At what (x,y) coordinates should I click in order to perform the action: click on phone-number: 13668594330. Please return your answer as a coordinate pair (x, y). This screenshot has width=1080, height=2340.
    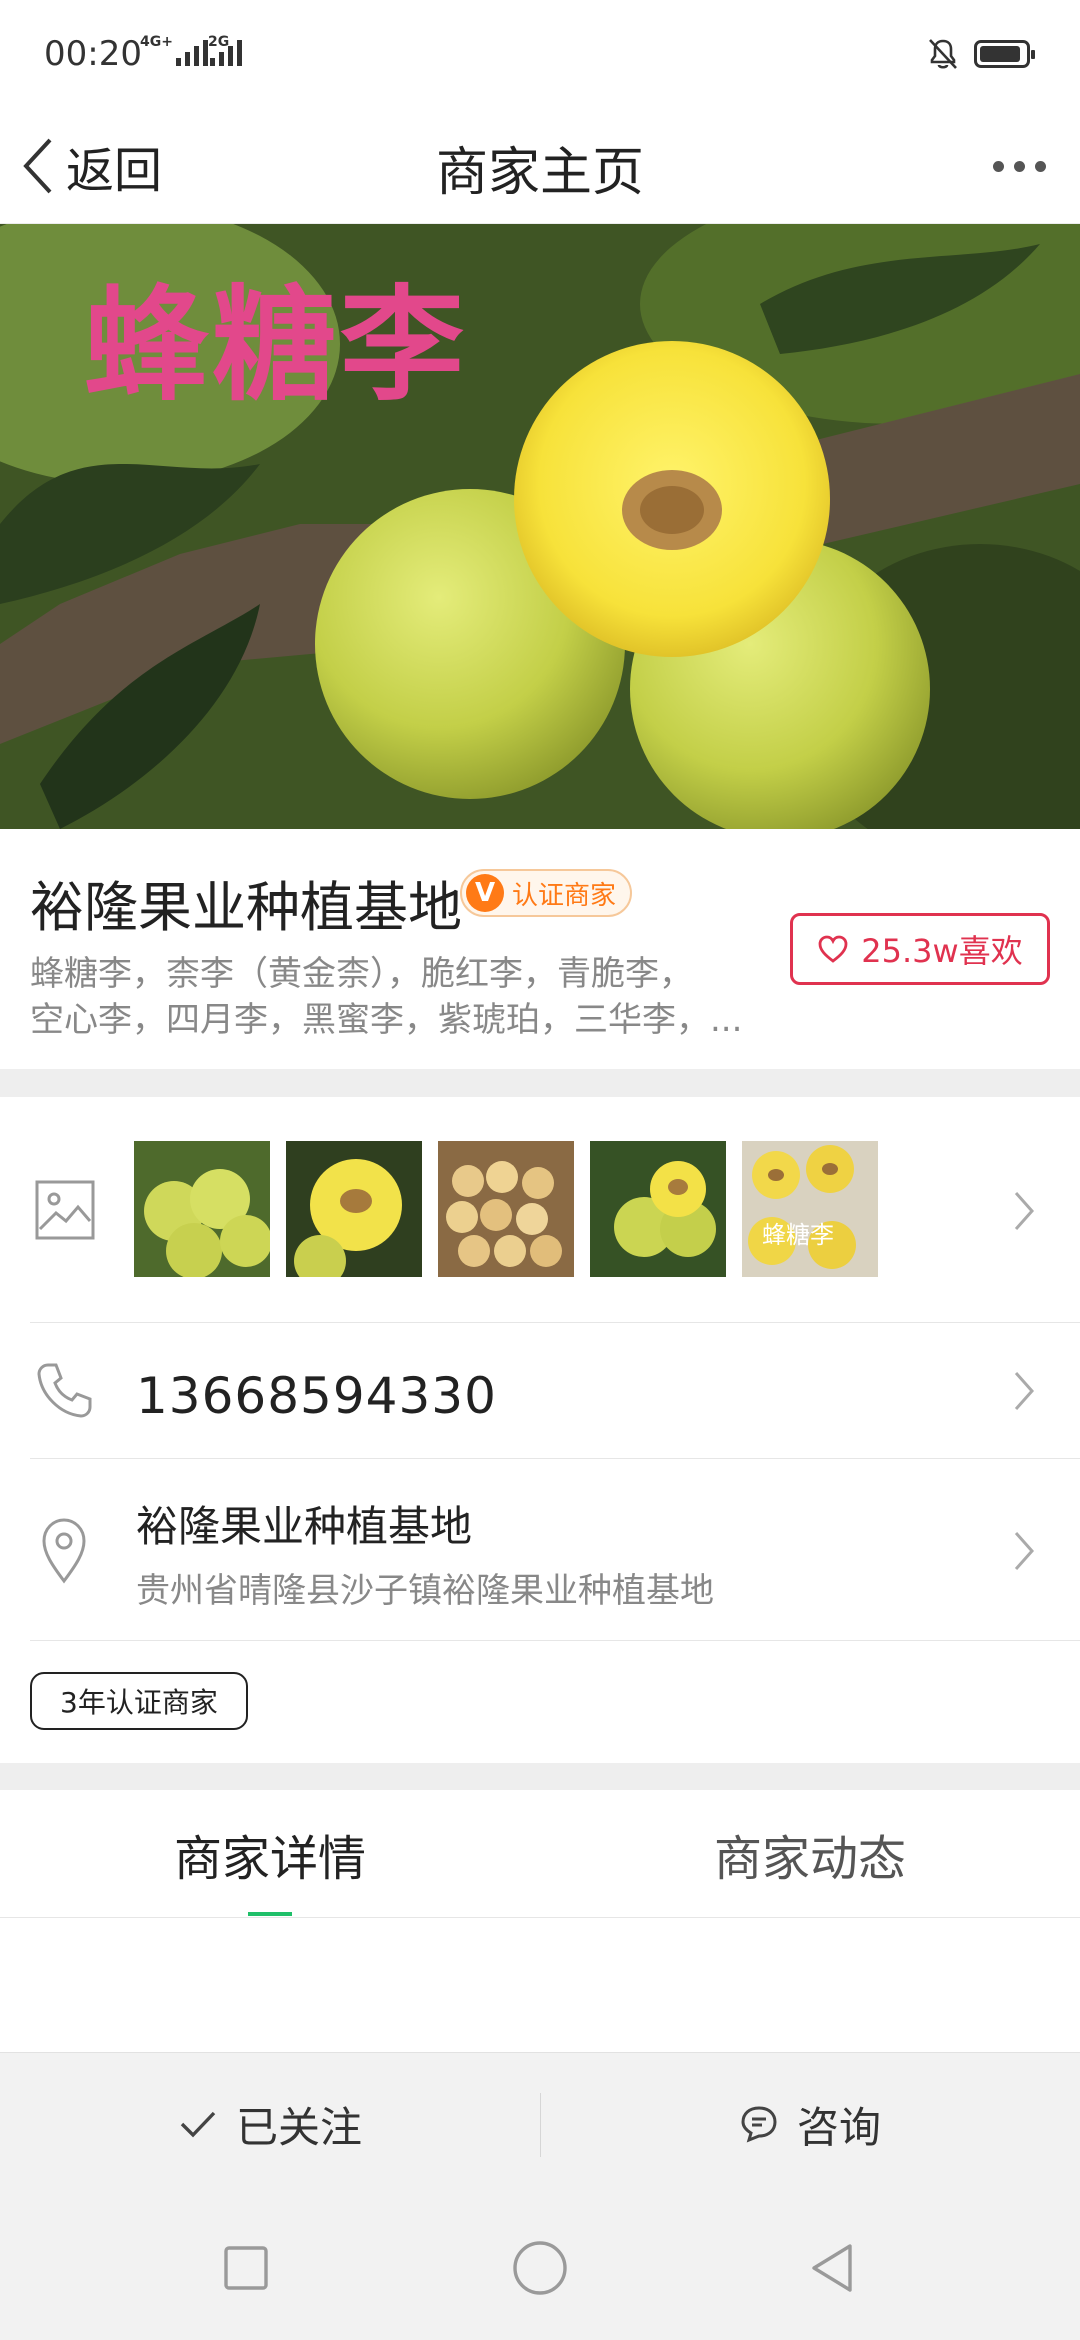
    Looking at the image, I should click on (316, 1396).